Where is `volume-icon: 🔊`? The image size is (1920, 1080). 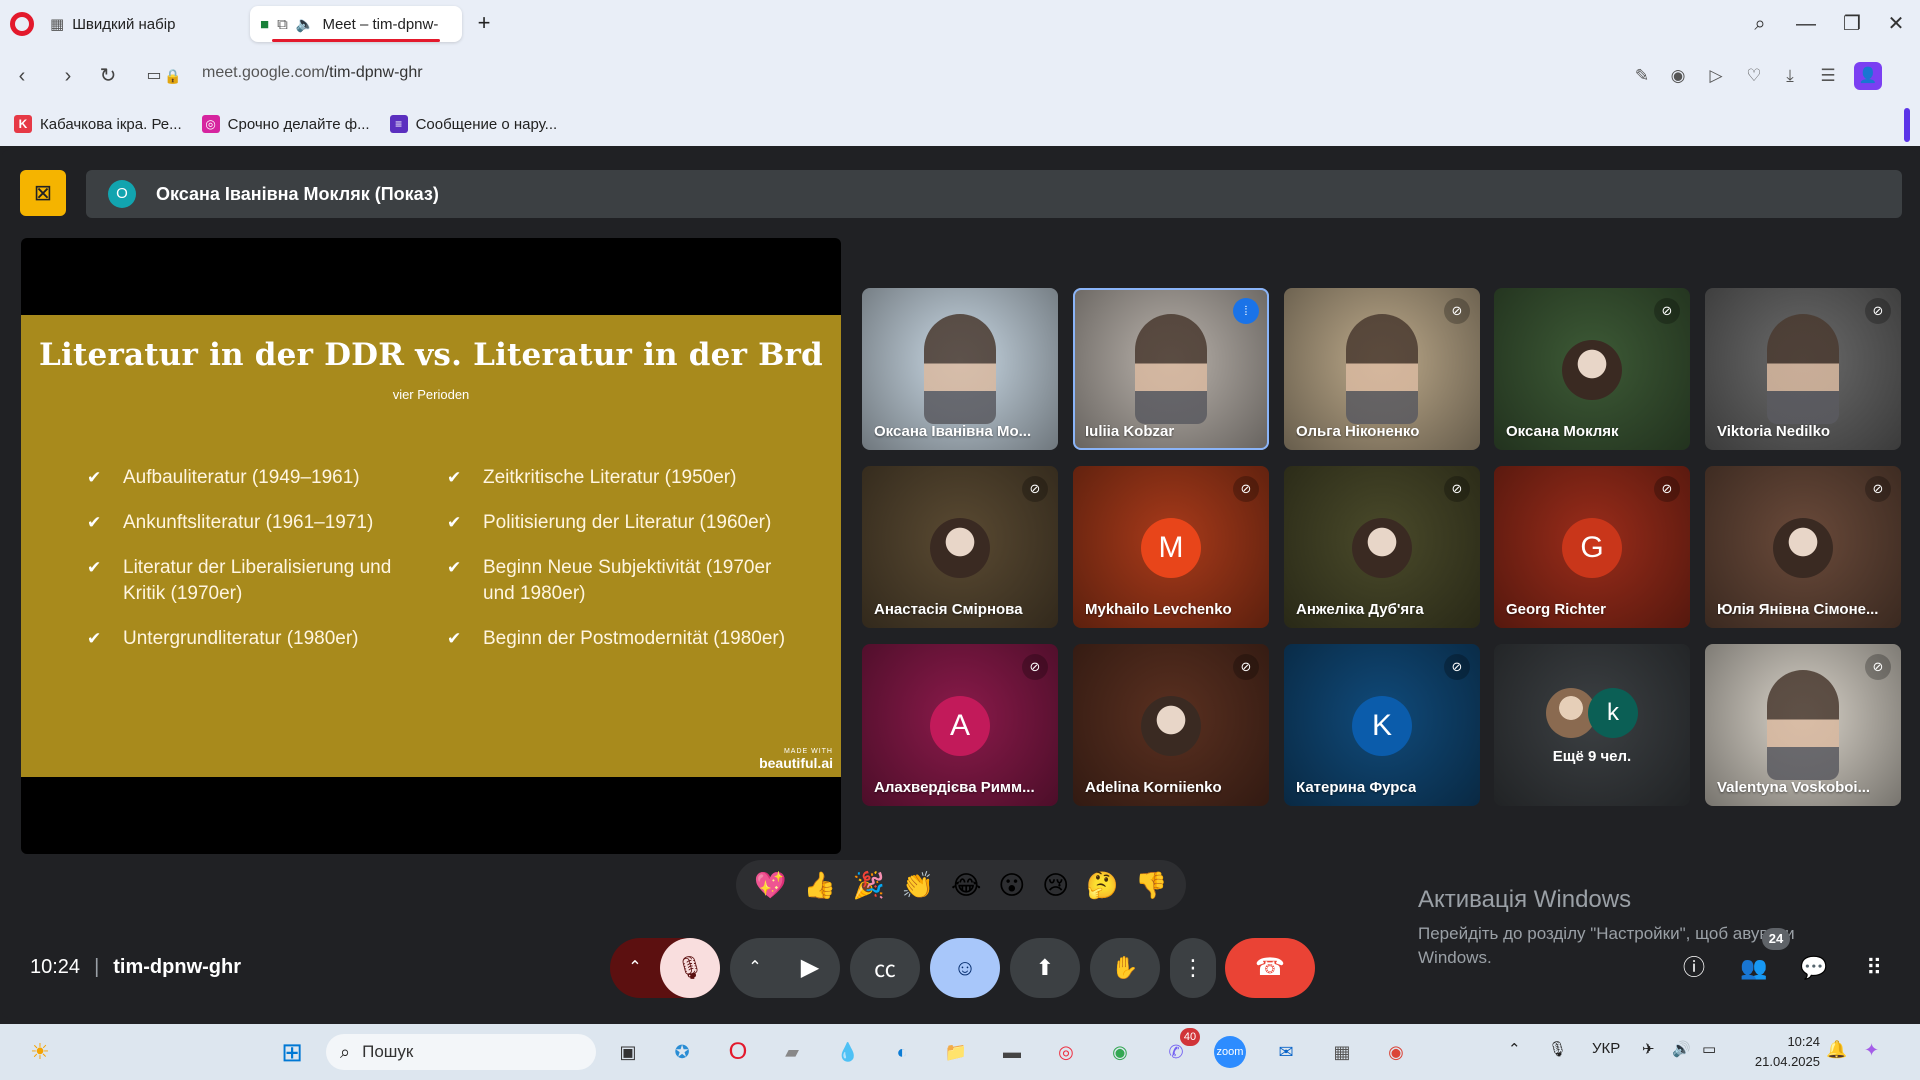
volume-icon: 🔊 is located at coordinates (1681, 1049).